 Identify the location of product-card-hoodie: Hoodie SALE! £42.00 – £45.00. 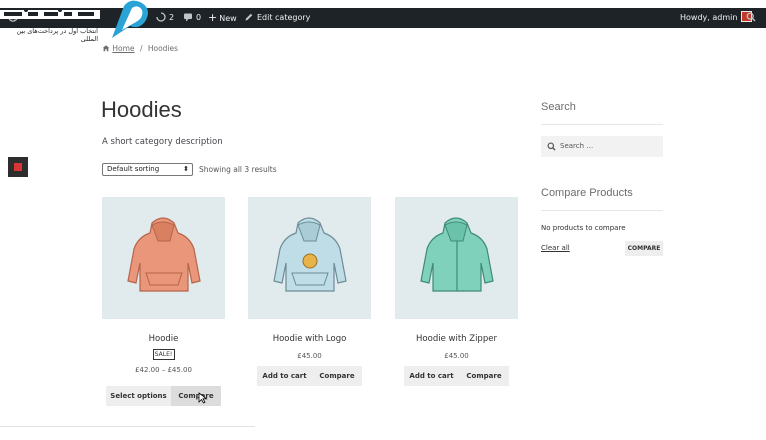
(163, 285).